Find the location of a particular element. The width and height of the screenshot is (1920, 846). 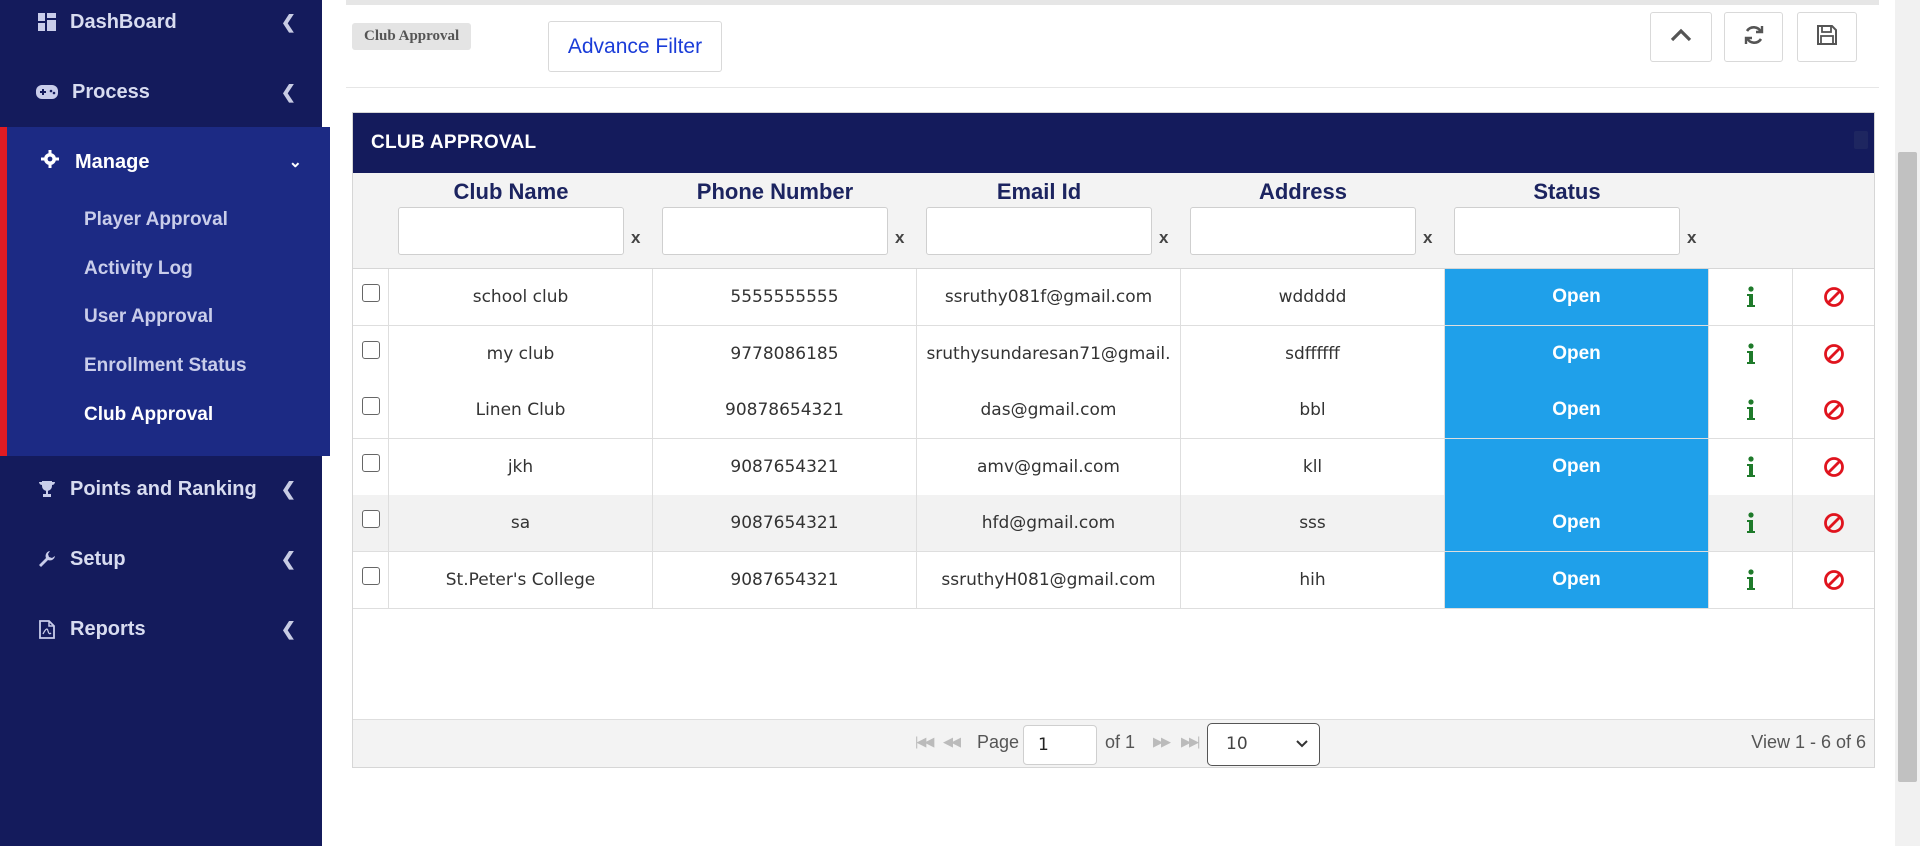

save-button is located at coordinates (1827, 37).